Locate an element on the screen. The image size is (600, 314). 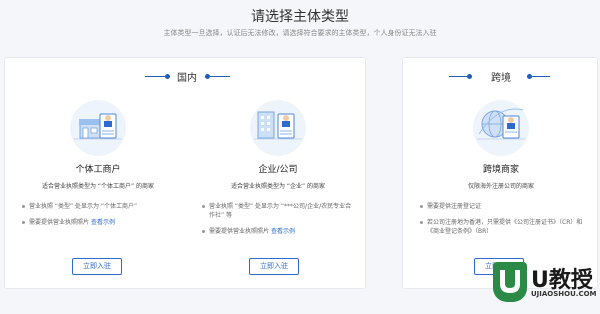
globe-icon is located at coordinates (501, 124).